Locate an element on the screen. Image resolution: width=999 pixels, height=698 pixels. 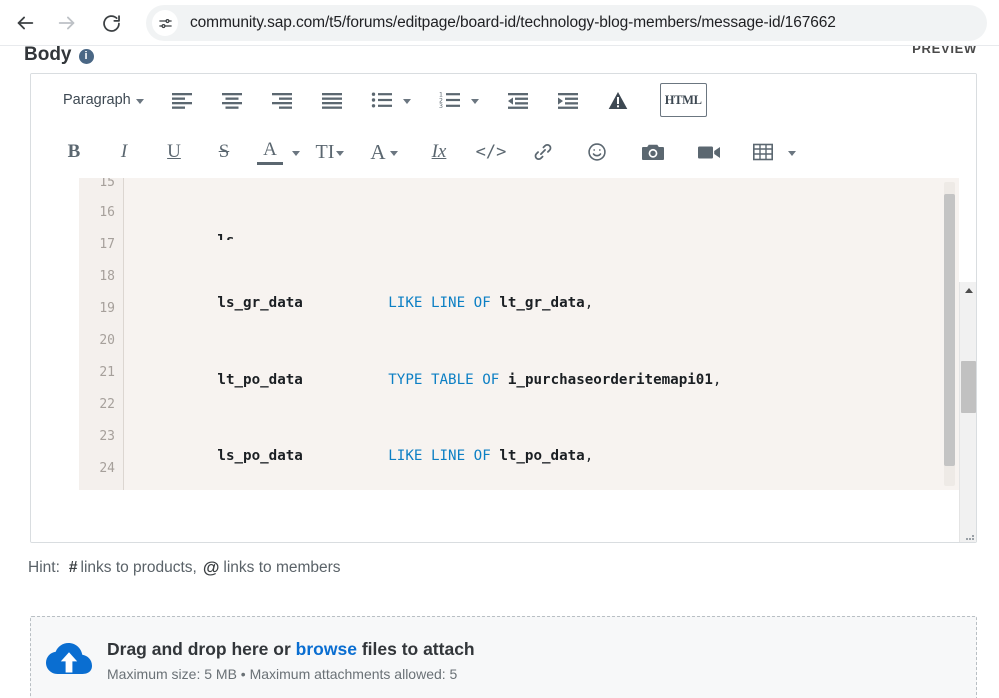
line-number: 18 is located at coordinates (107, 276).